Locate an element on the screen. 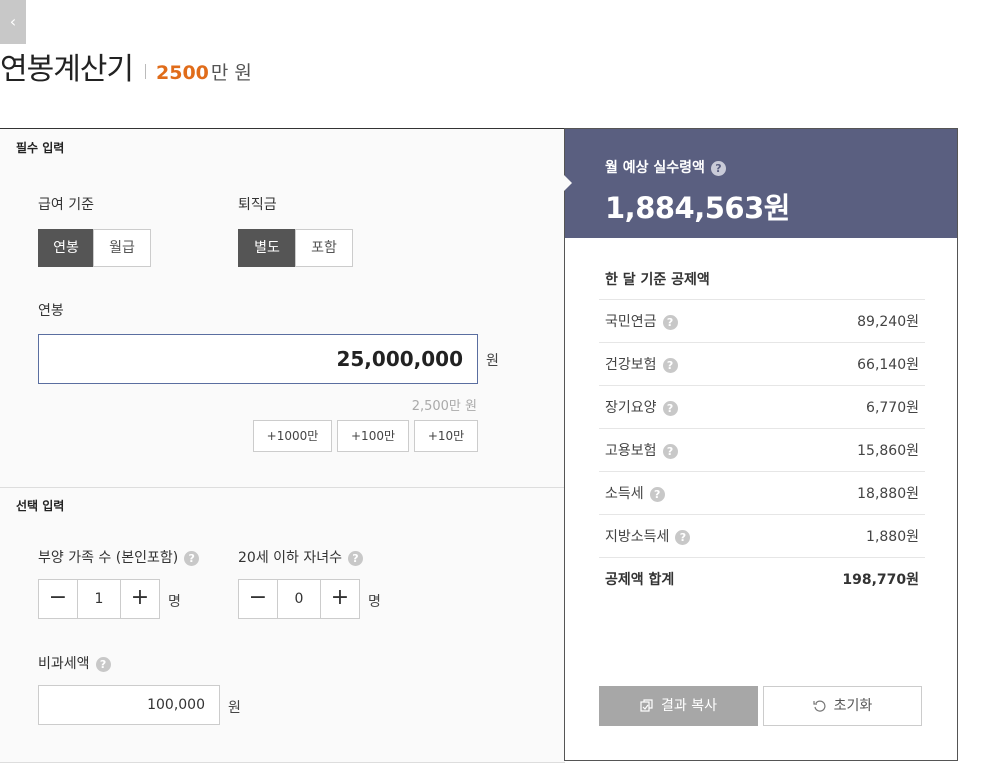  pay-basis-label: 급여 기준 is located at coordinates (66, 205).